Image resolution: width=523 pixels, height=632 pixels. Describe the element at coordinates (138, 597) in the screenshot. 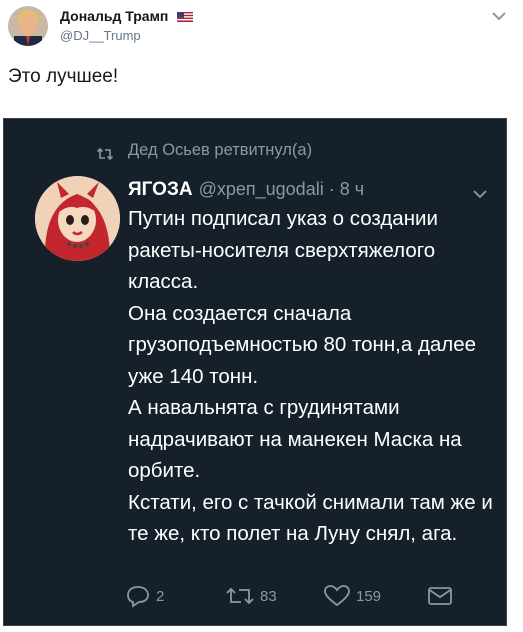

I see `reply-icon` at that location.